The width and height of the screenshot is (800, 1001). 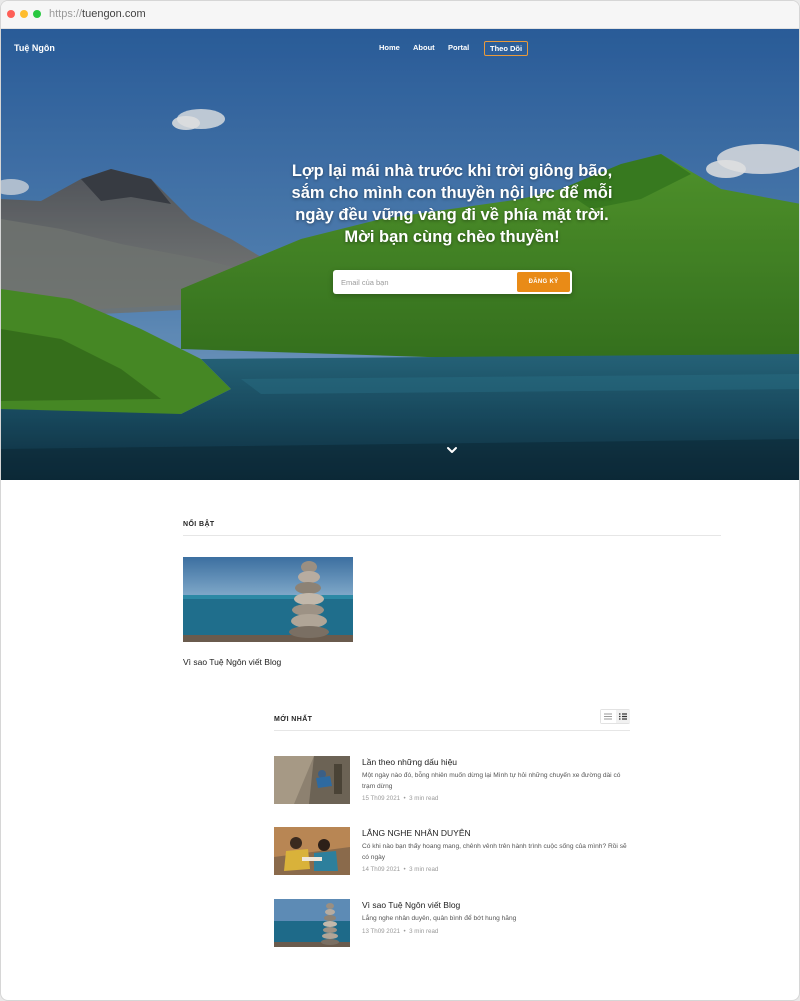 I want to click on url-host: tuengon.com, so click(x=114, y=14).